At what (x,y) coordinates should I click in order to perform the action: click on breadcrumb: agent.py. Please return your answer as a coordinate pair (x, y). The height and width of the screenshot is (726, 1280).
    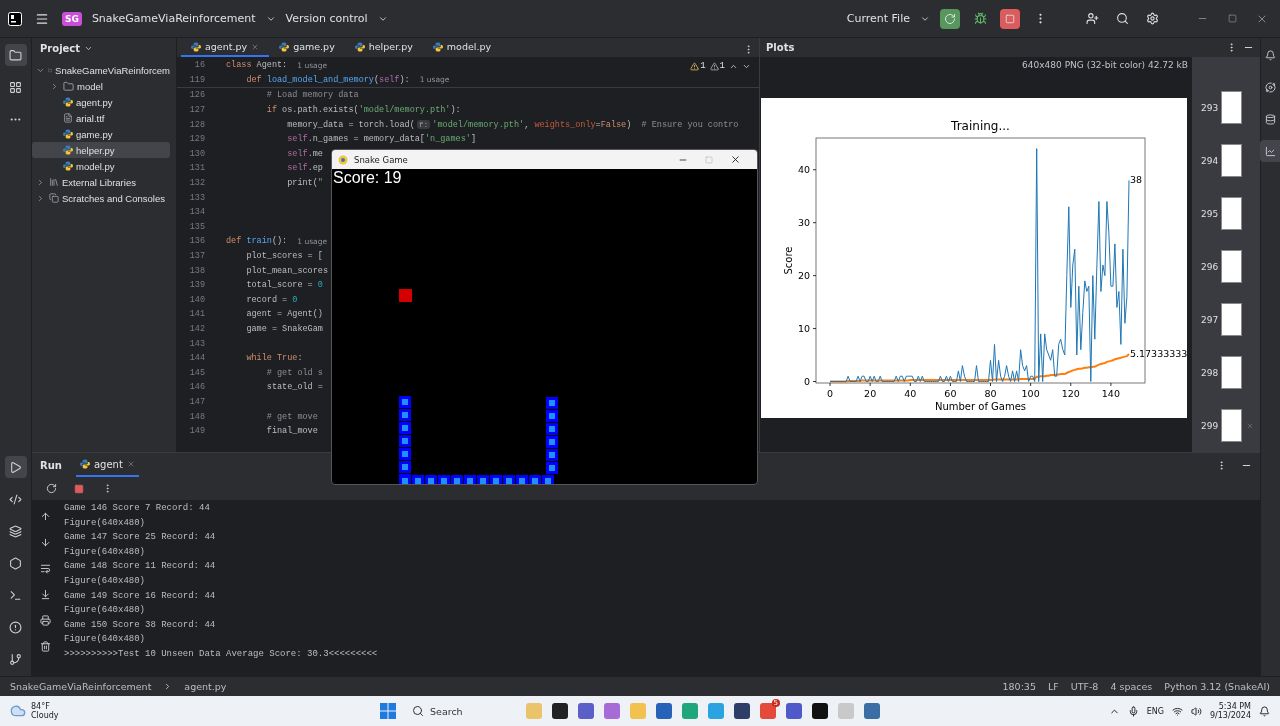
    Looking at the image, I should click on (205, 686).